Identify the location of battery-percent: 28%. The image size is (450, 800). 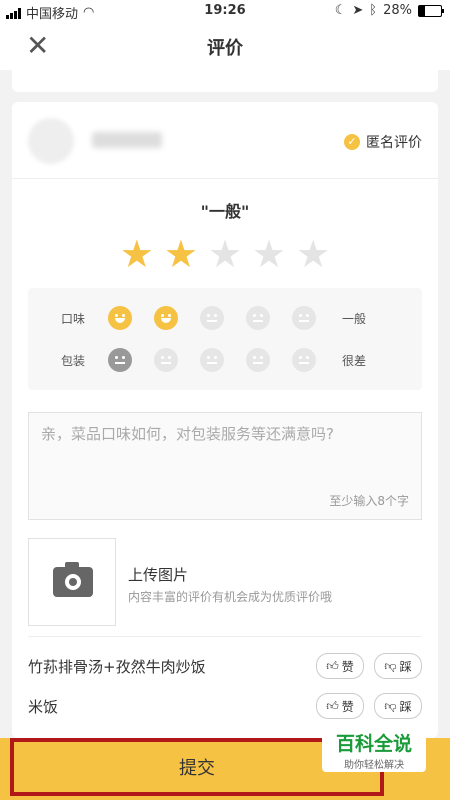
(397, 10).